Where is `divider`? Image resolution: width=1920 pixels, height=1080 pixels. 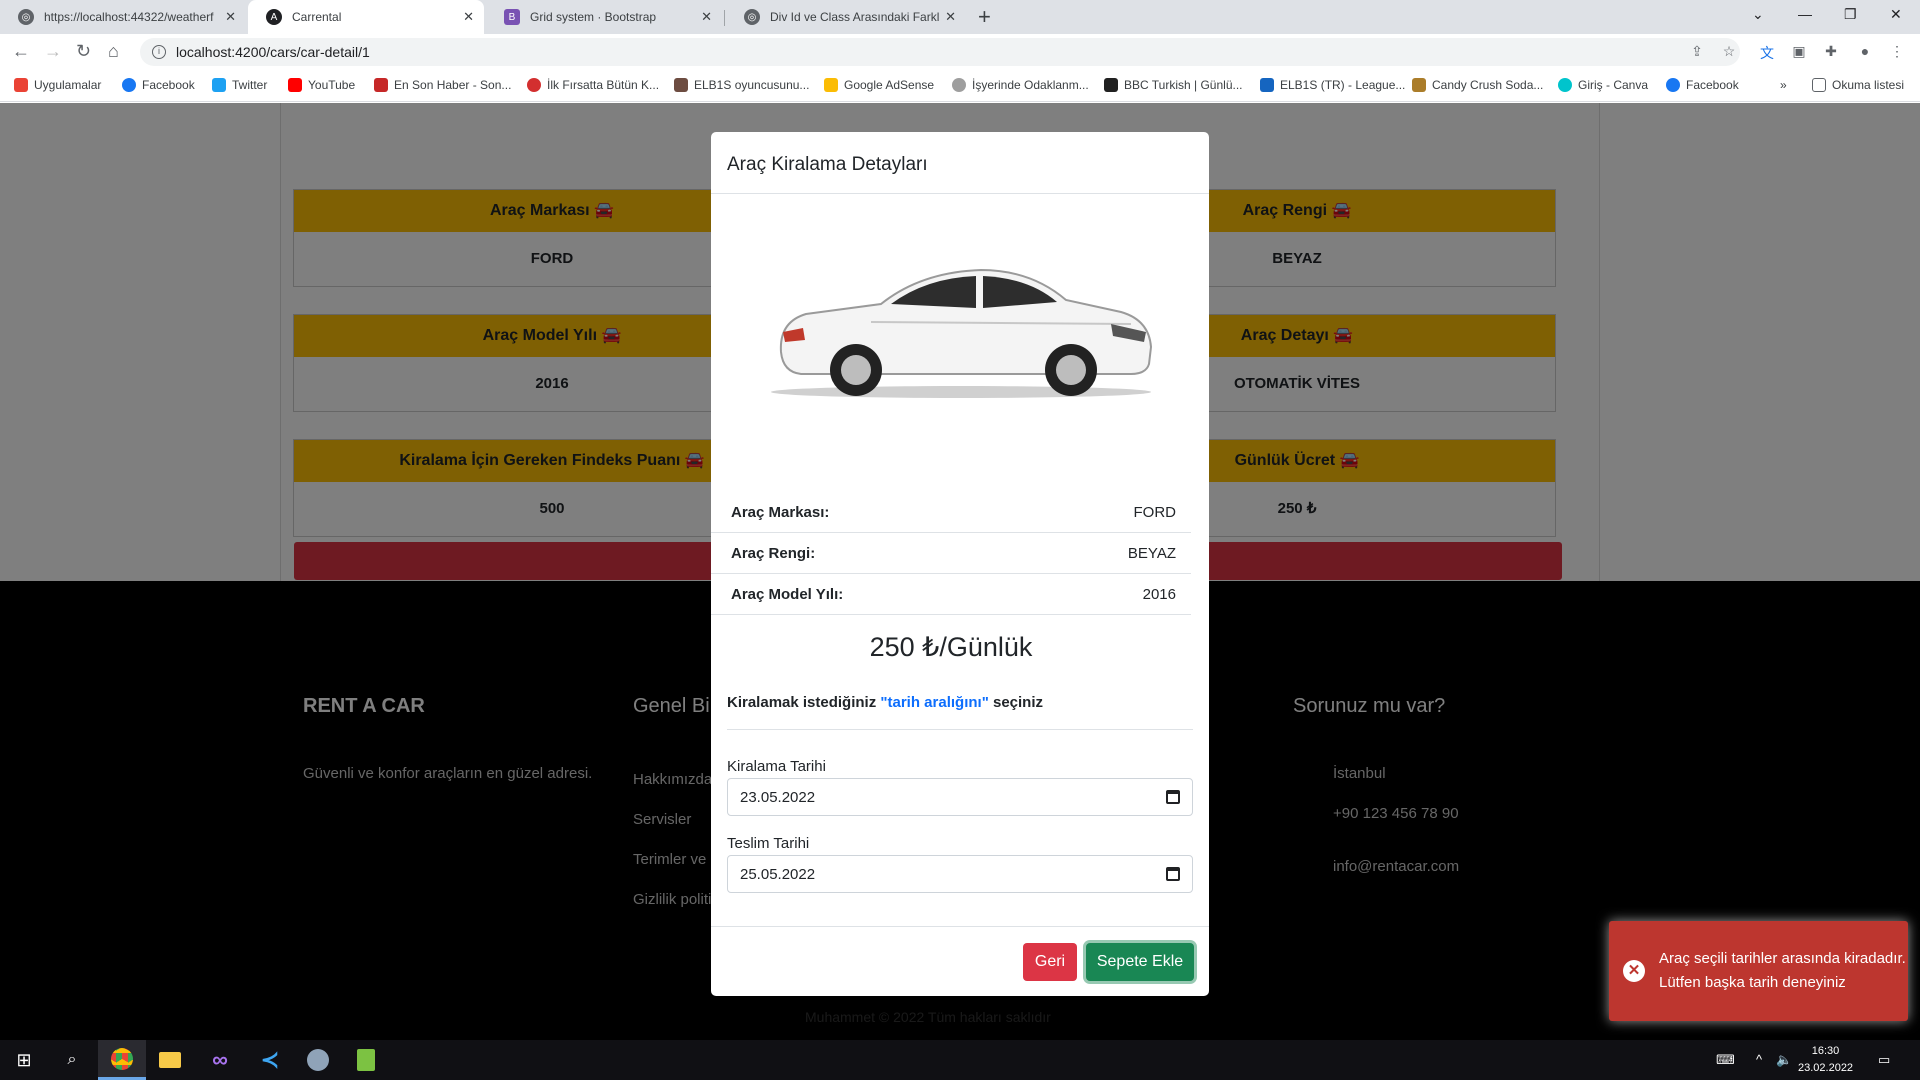
divider is located at coordinates (960, 729).